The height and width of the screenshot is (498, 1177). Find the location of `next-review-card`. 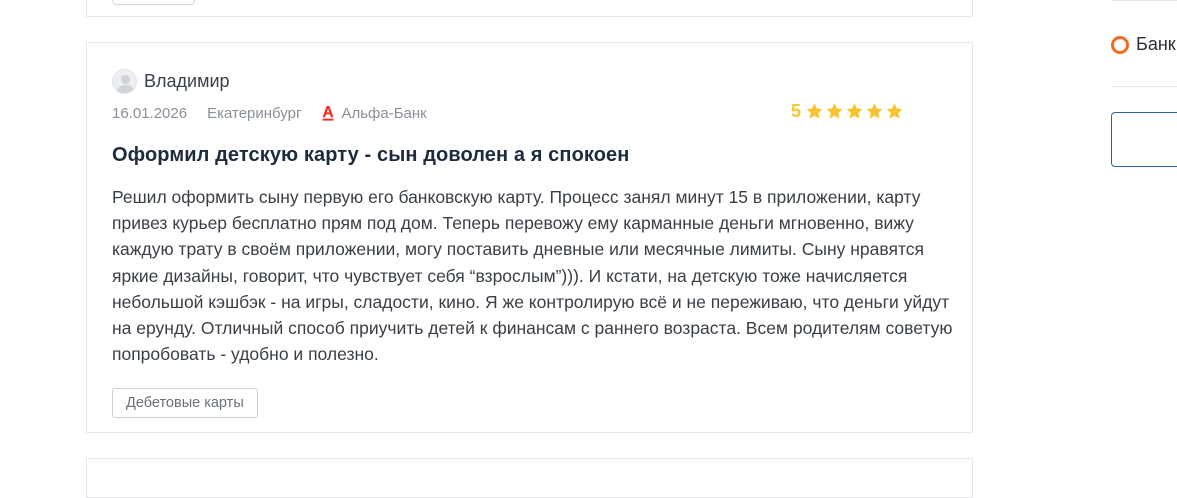

next-review-card is located at coordinates (529, 478).